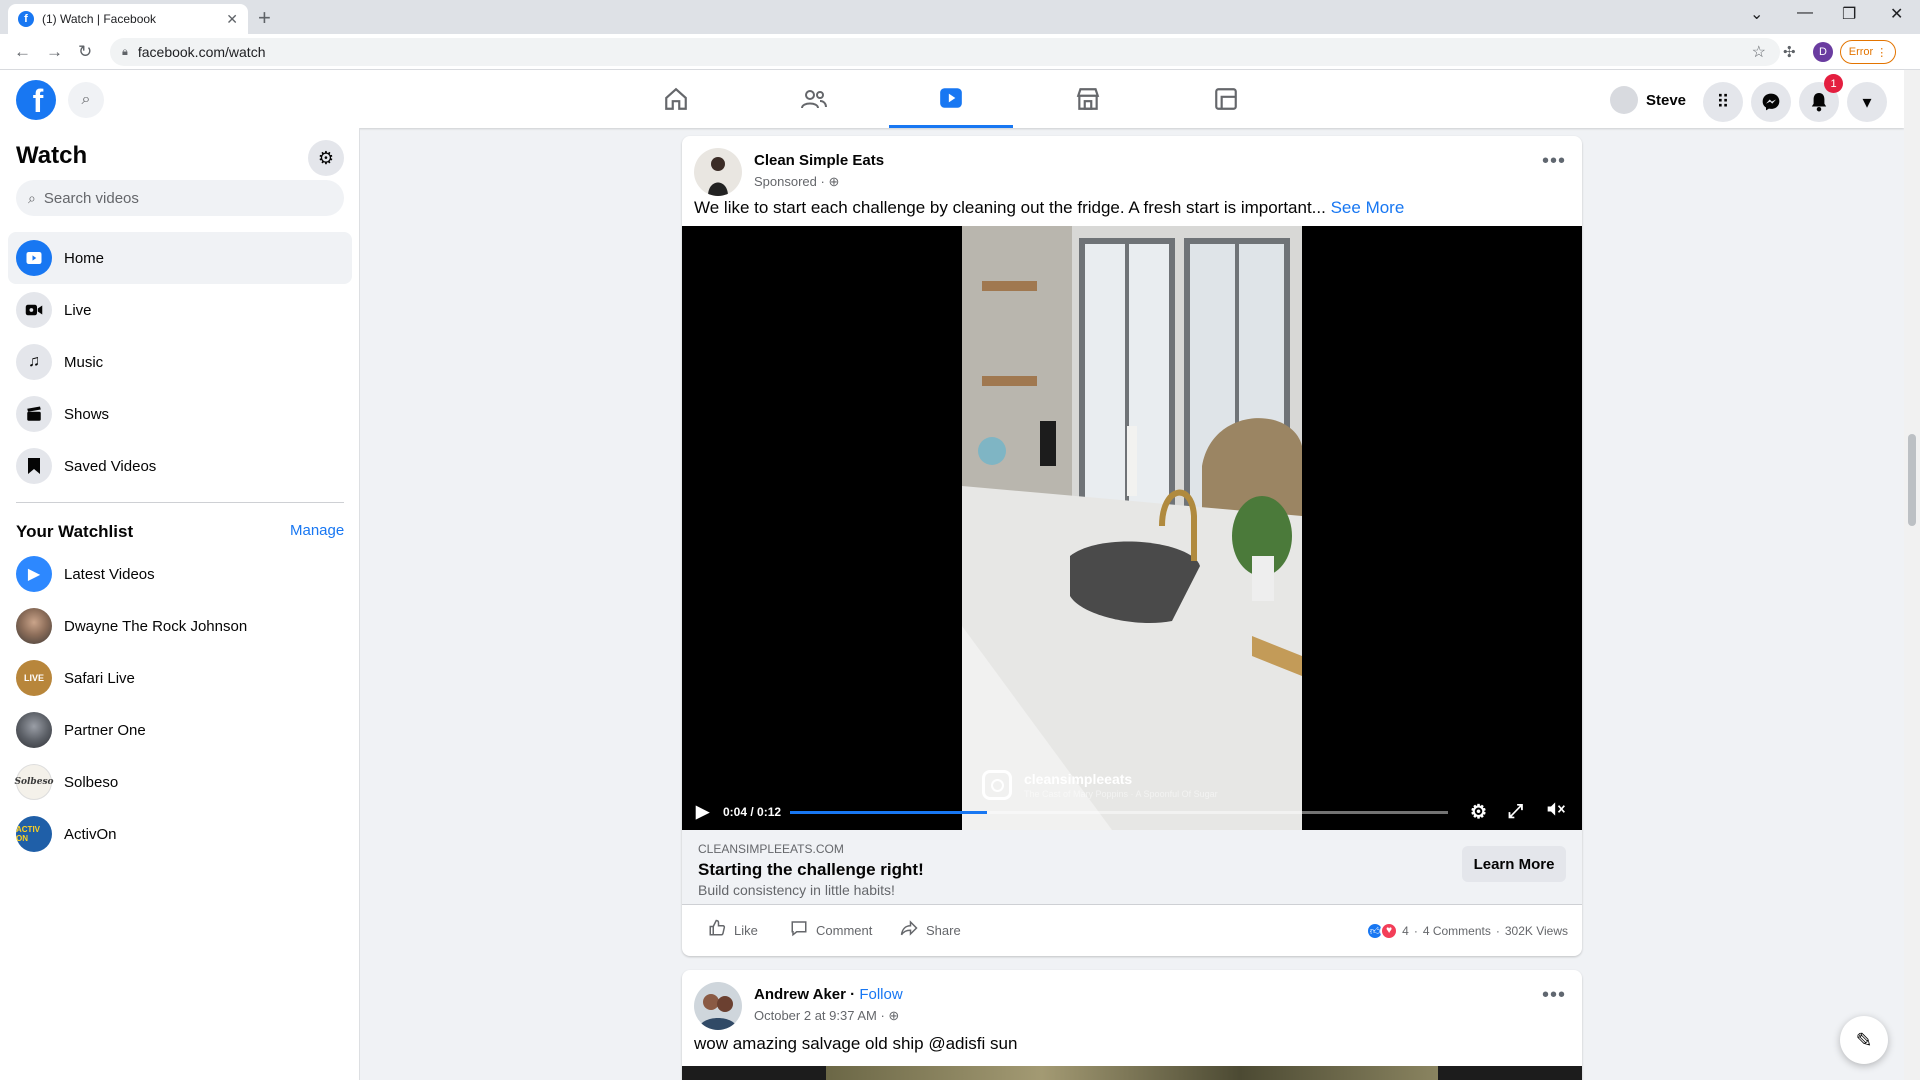 The height and width of the screenshot is (1080, 1920). Describe the element at coordinates (1789, 52) in the screenshot. I see `extensions-icon: ✣` at that location.